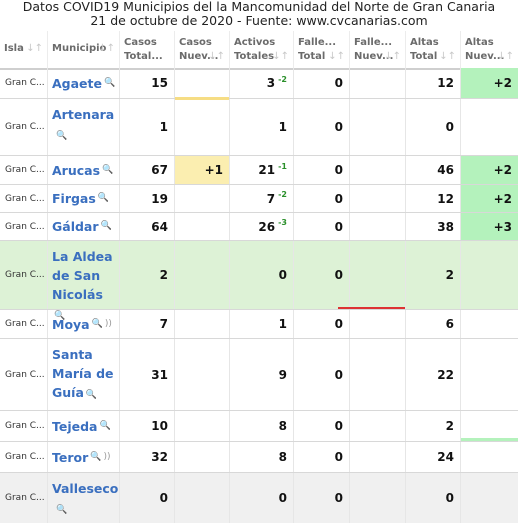 The image size is (518, 523). I want to click on municipio-link: Arucas, so click(76, 170).